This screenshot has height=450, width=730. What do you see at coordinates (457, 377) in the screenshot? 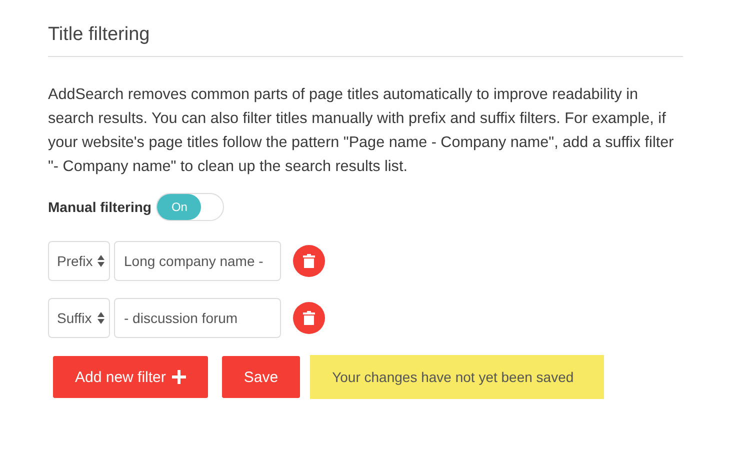
I see `unsaved-notice: Your changes have not yet been saved` at bounding box center [457, 377].